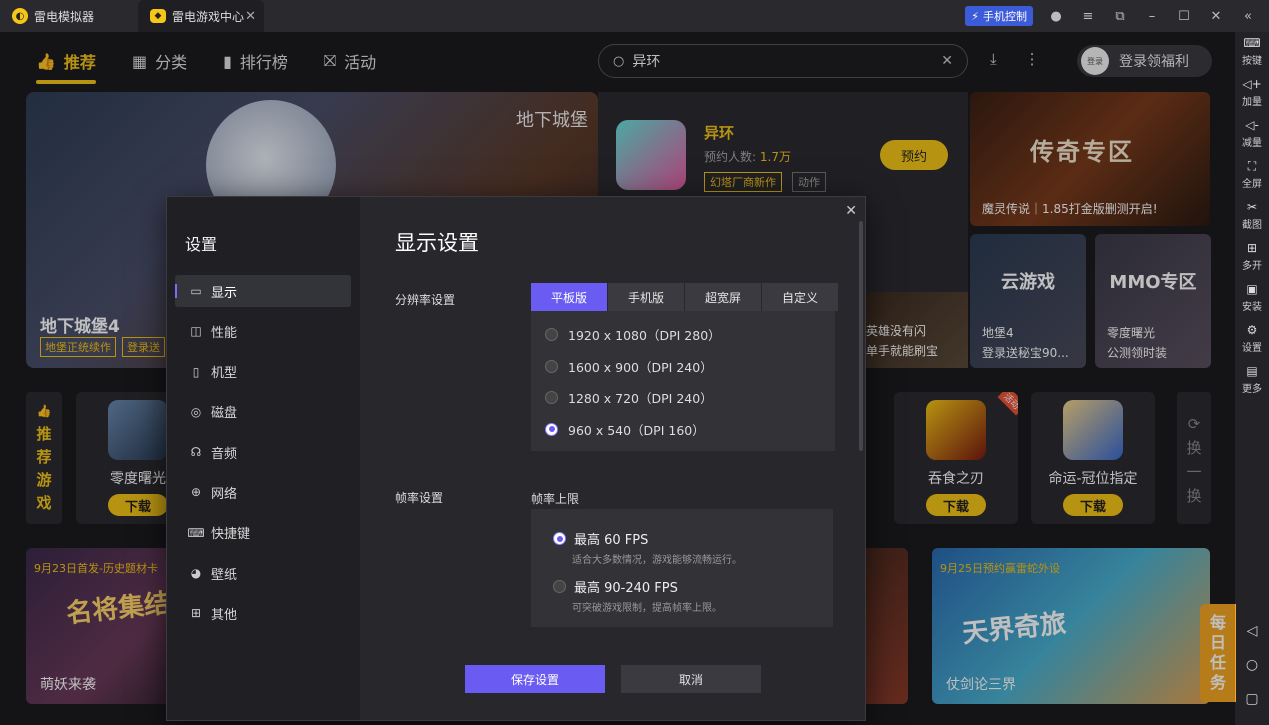 This screenshot has height=725, width=1269. Describe the element at coordinates (1088, 16) in the screenshot. I see `menu-icon: ≡` at that location.